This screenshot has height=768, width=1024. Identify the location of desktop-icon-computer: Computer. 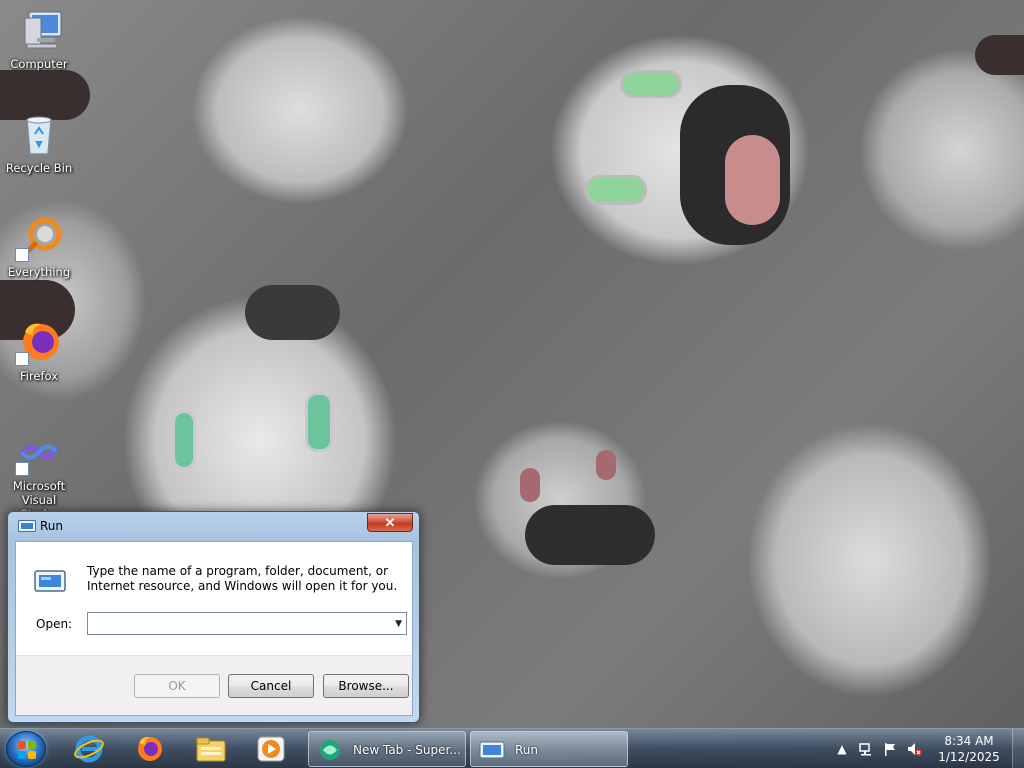
(39, 48).